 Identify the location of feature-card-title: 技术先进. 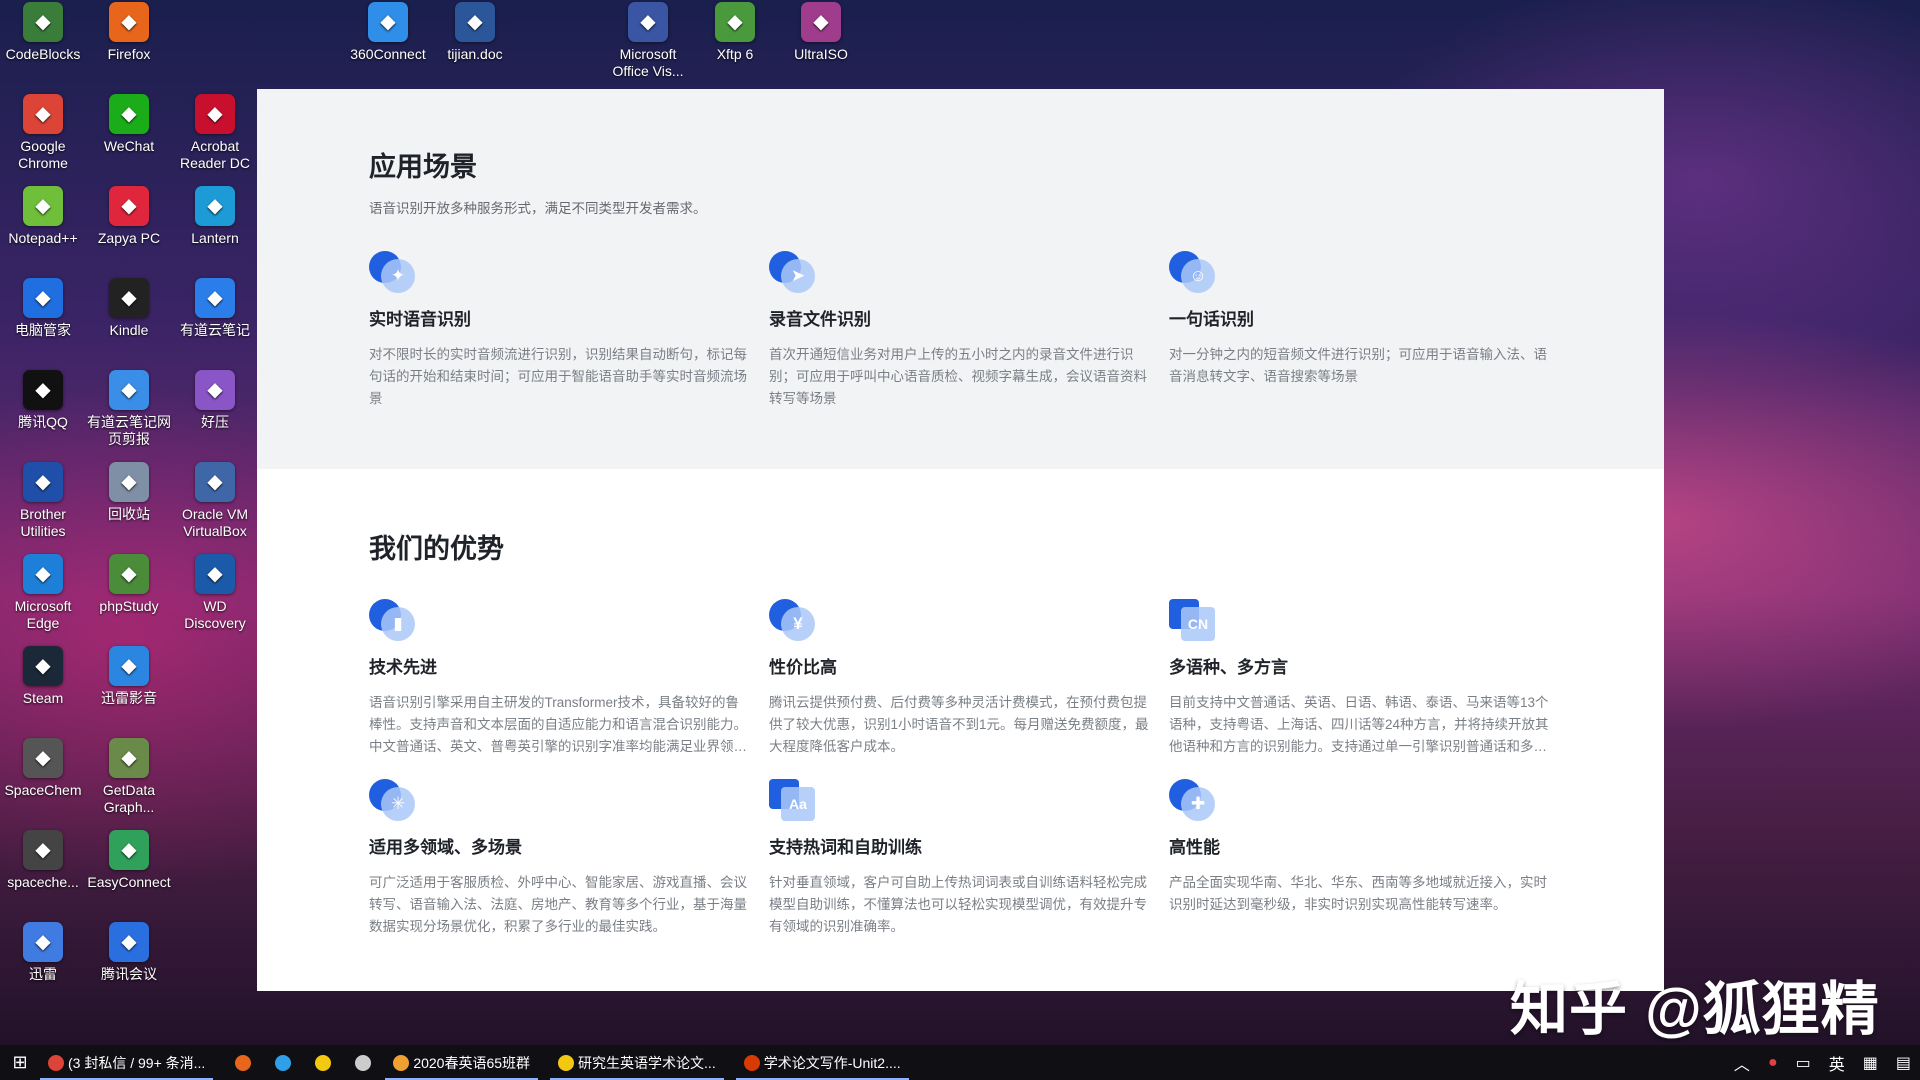
(403, 667).